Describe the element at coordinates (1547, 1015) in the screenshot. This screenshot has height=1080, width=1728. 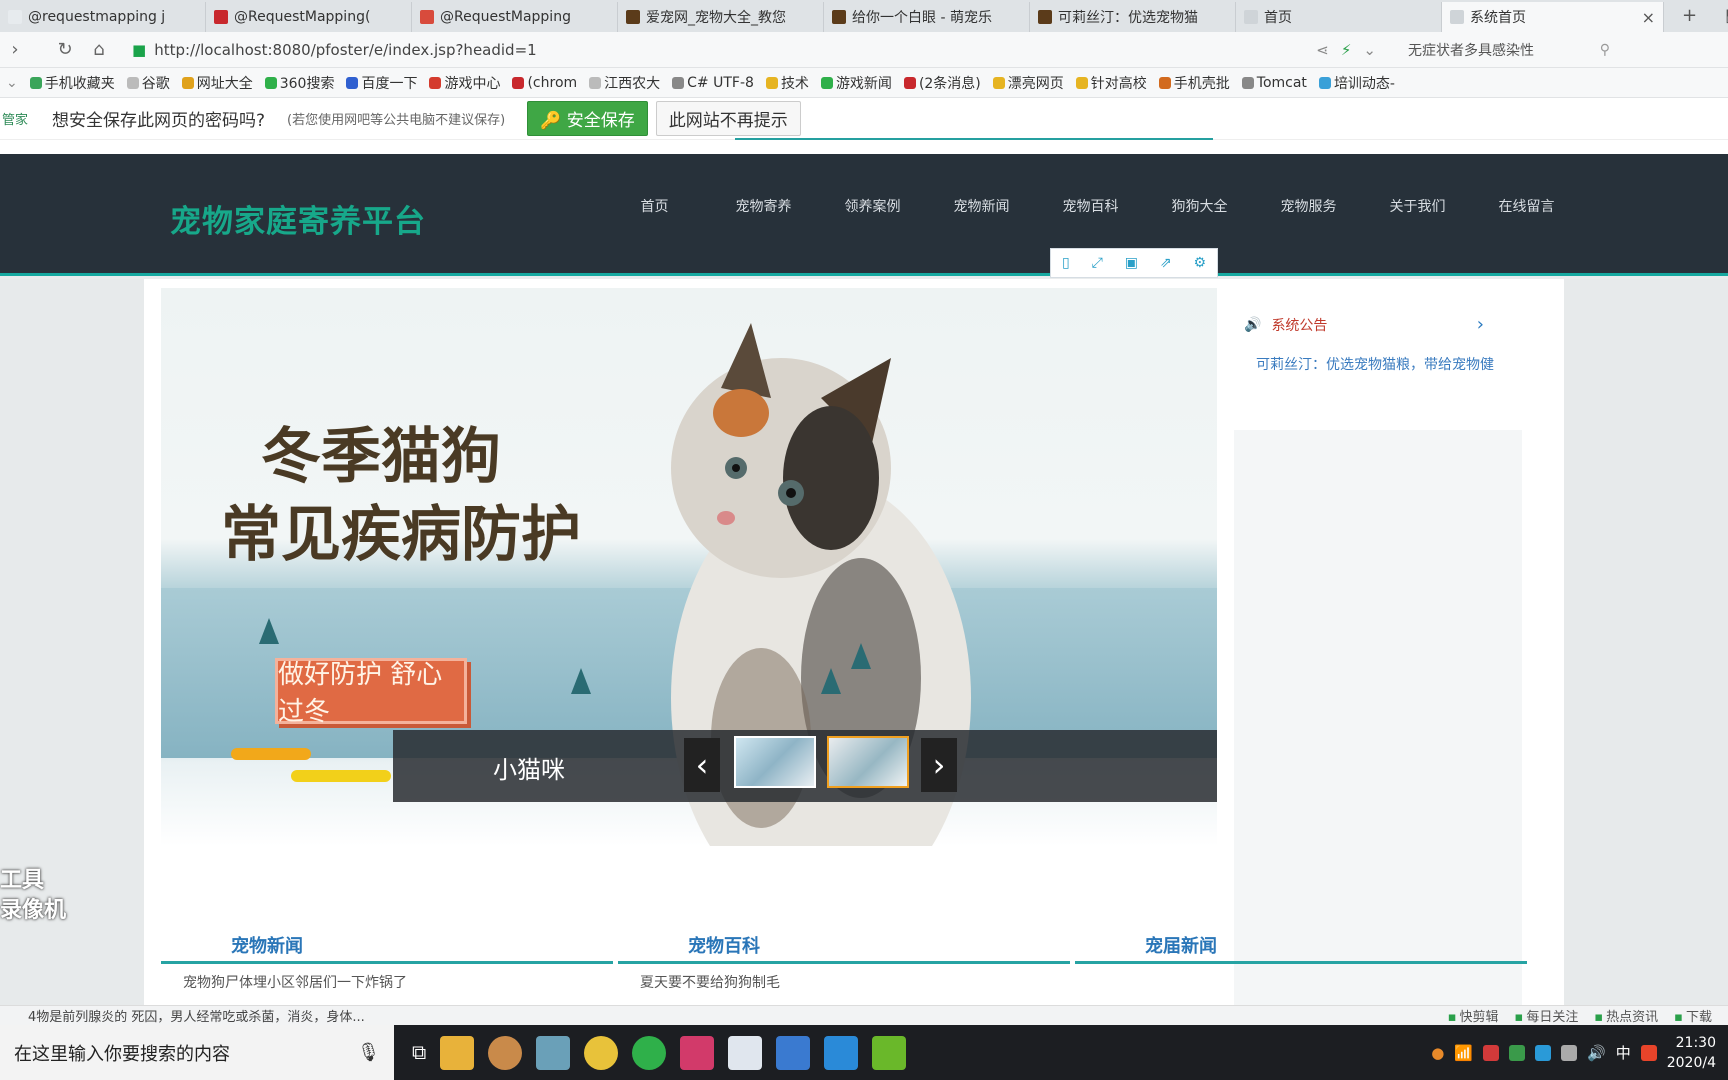
I see `status-tool-item: ▪ 每日关注` at that location.